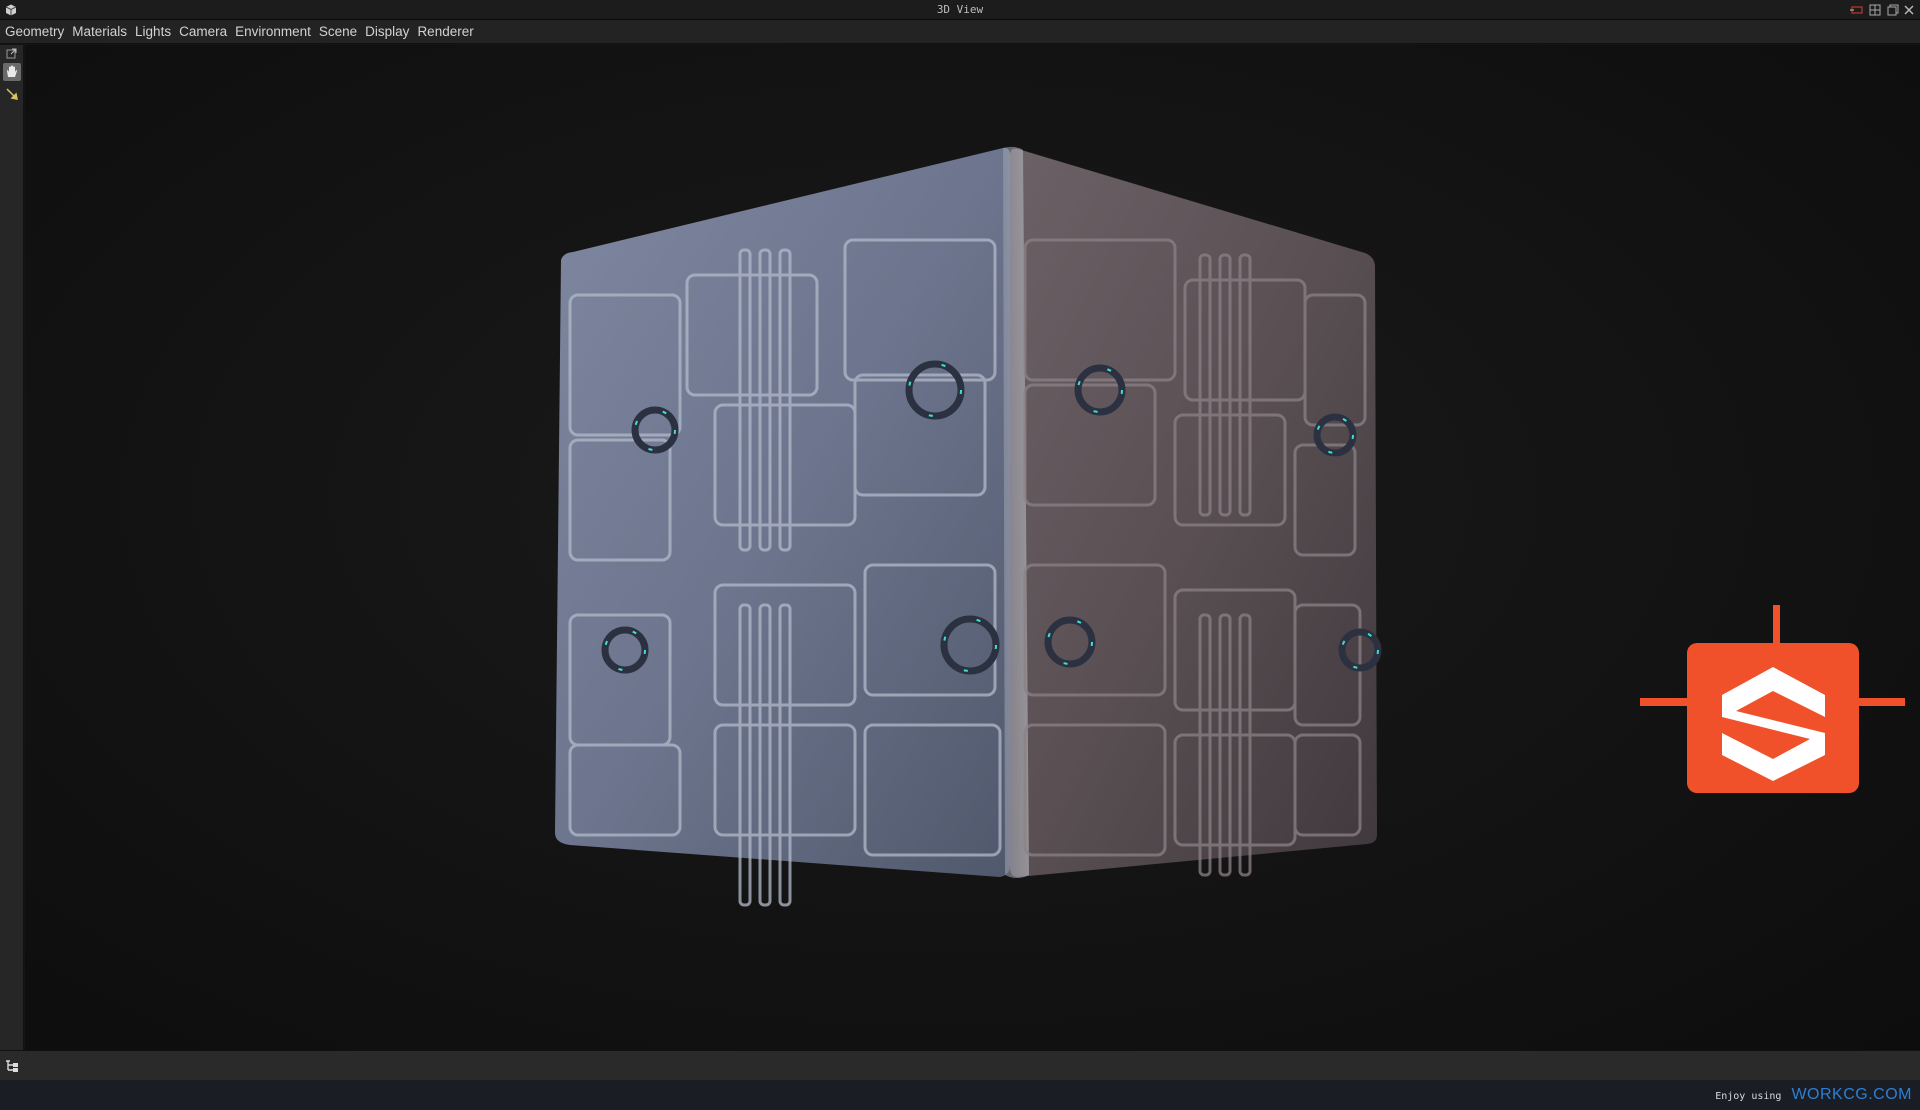 Image resolution: width=1920 pixels, height=1110 pixels. Describe the element at coordinates (1857, 10) in the screenshot. I see `pin-icon` at that location.